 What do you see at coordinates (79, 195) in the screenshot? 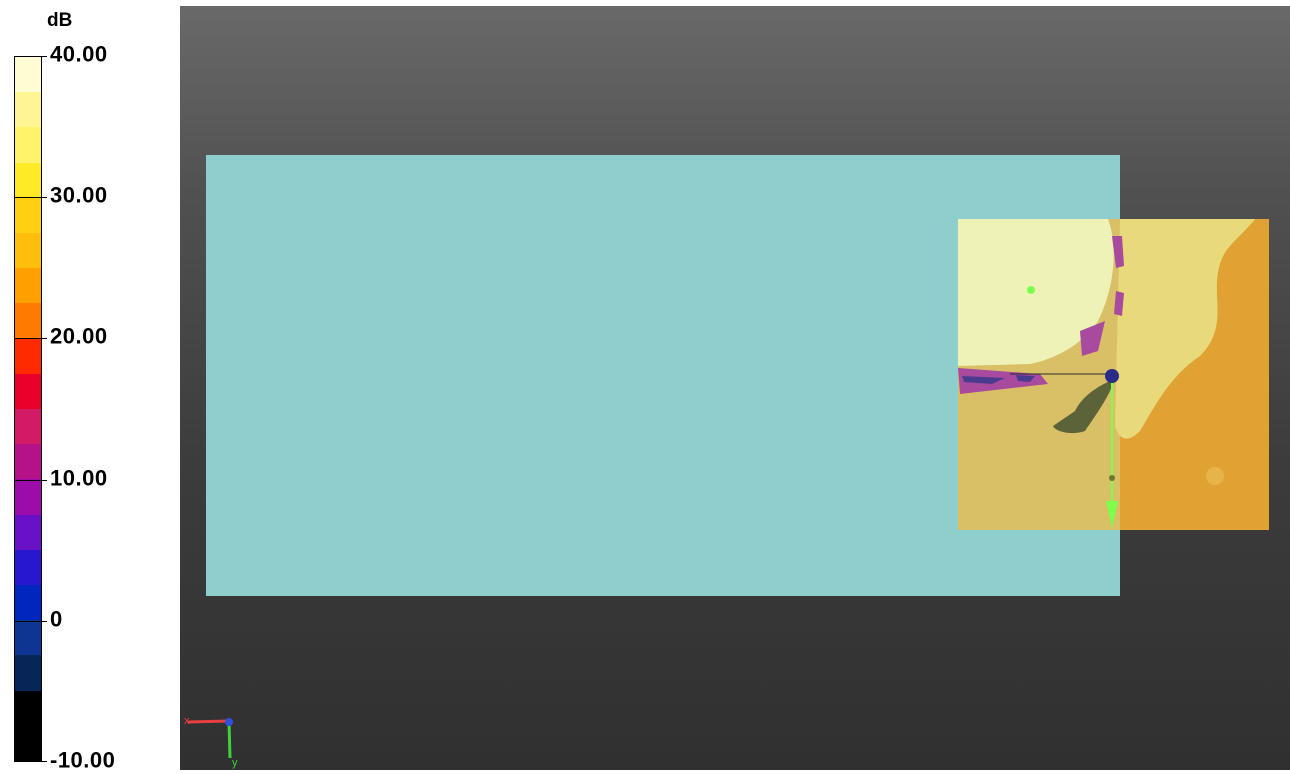
I see `legend-tick-label: 30.00` at bounding box center [79, 195].